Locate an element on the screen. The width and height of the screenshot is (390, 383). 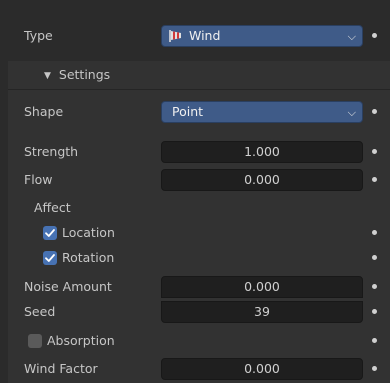
flow-row: Flow 0.000 is located at coordinates (195, 180).